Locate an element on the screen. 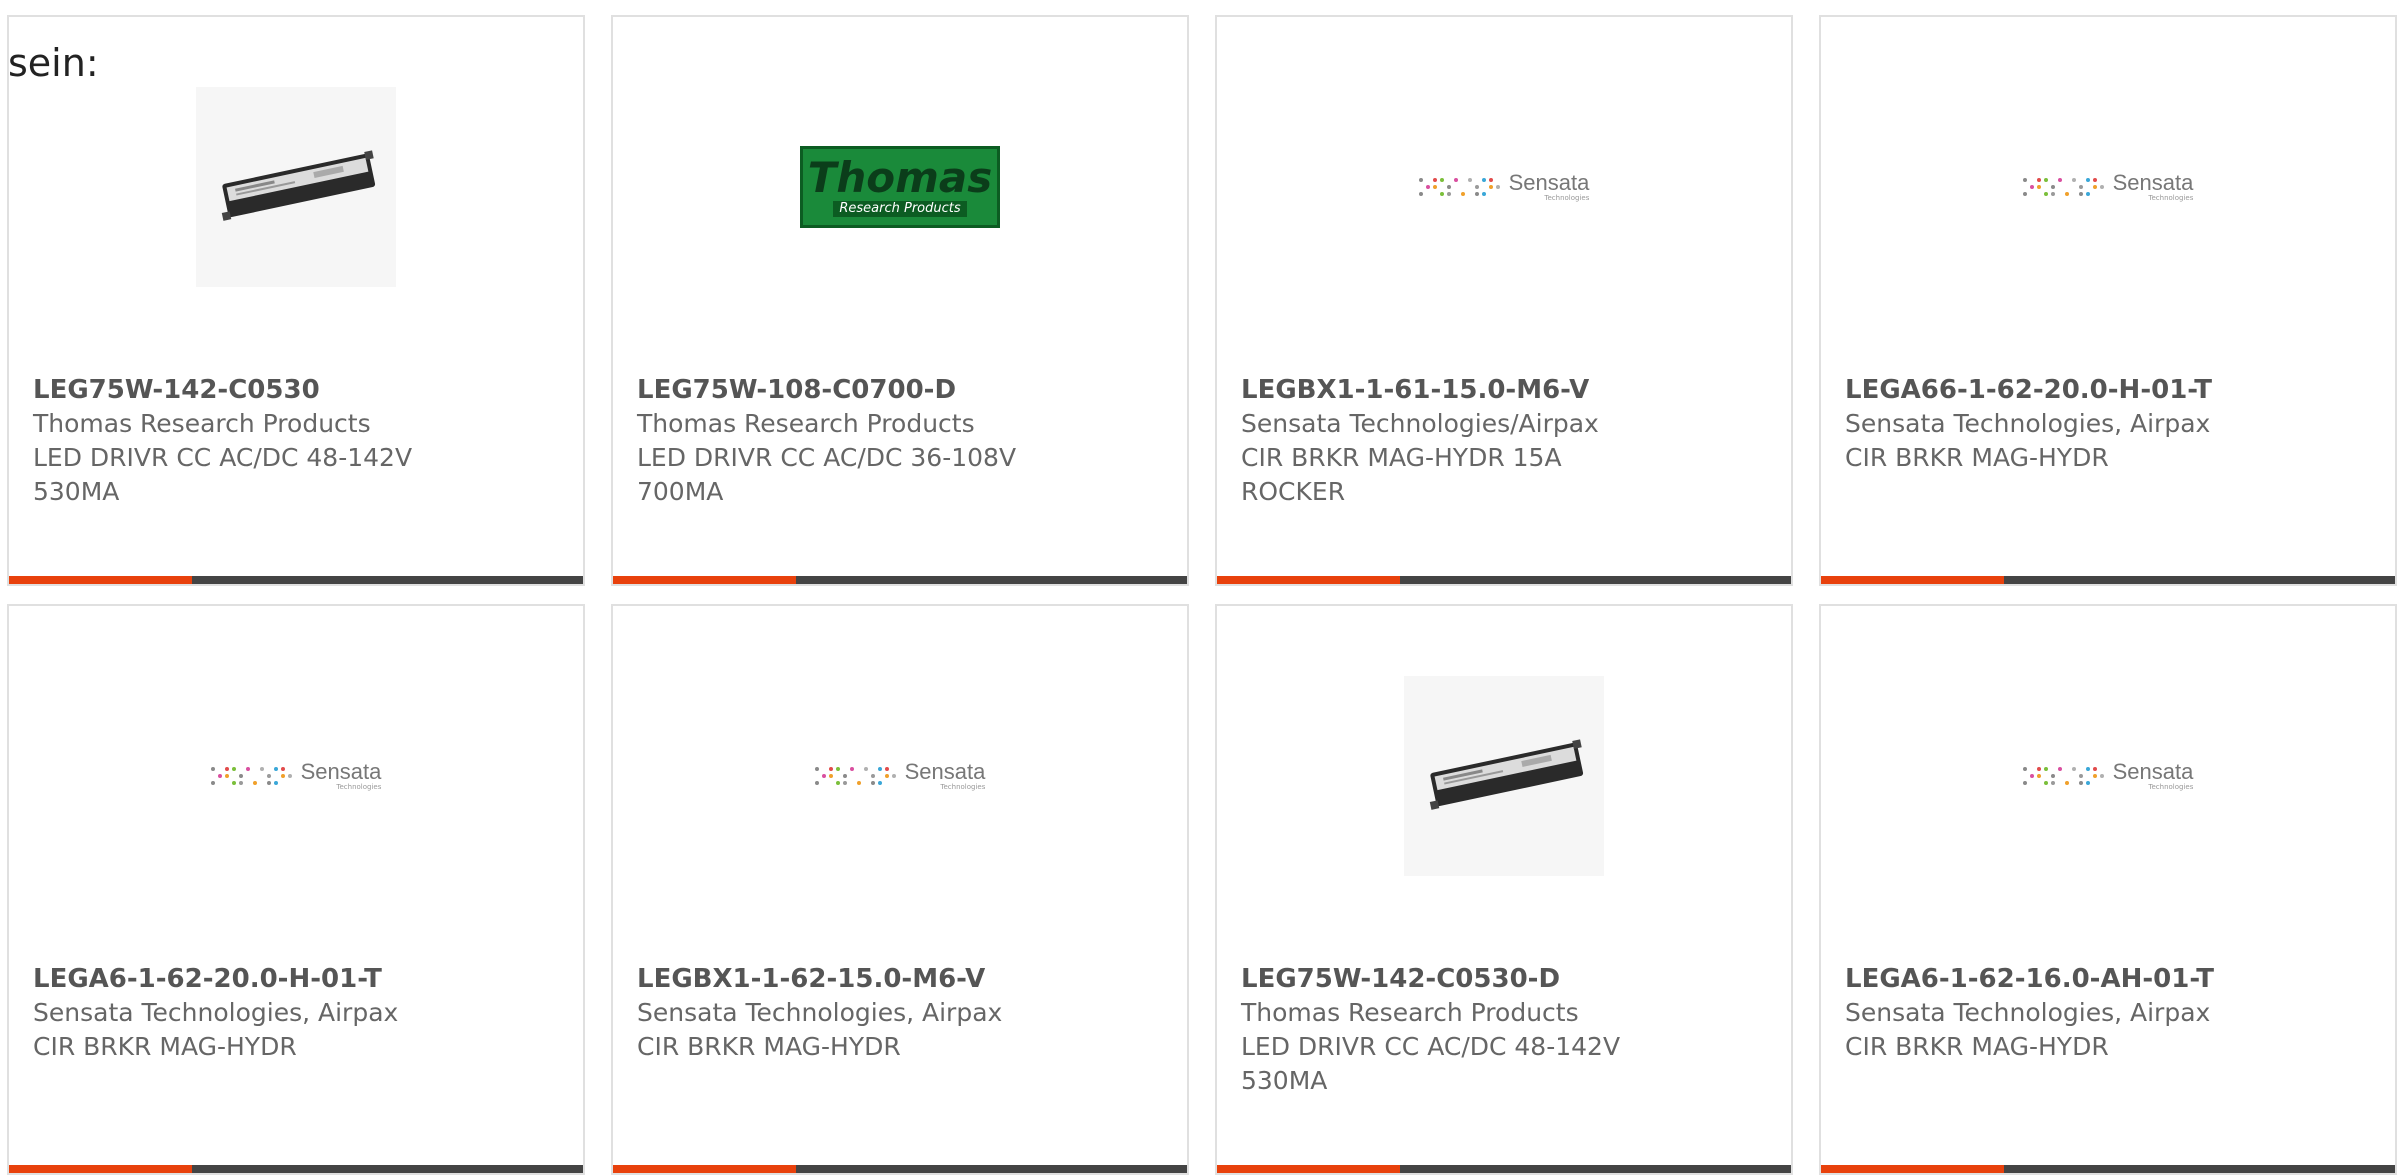 This screenshot has height=1175, width=2400. part-number: LEGBX1-1-61-15.0-M6-V is located at coordinates (1506, 390).